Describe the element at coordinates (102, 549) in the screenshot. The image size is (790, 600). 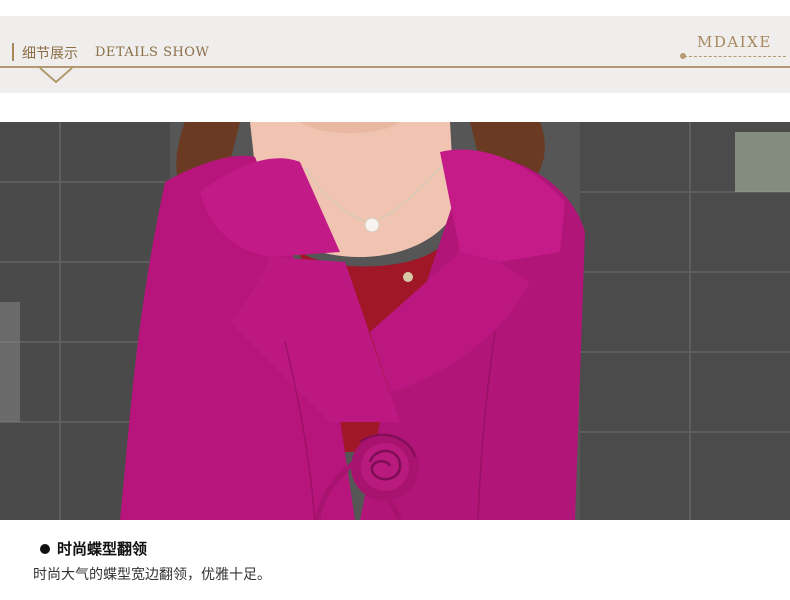
I see `caption-title: 时尚蝶型翻领` at that location.